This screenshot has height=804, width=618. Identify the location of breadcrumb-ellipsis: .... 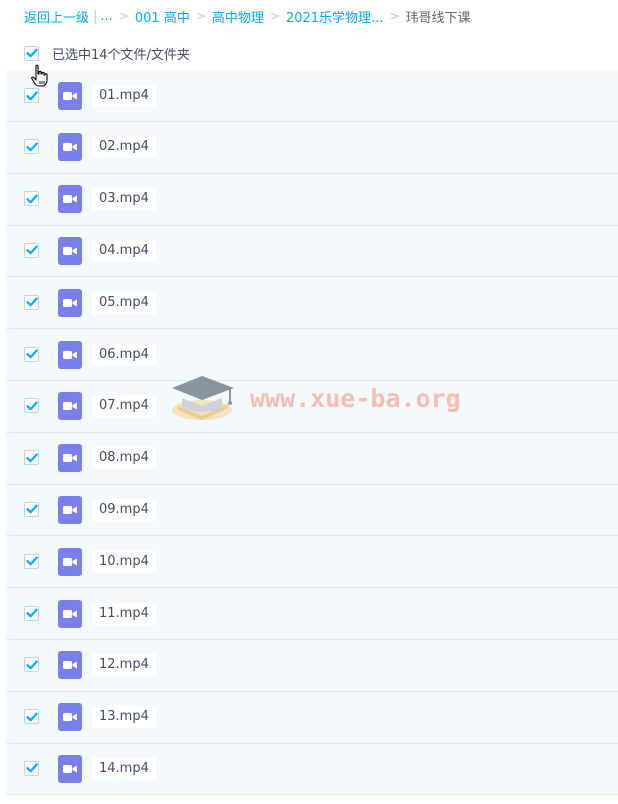
(106, 16).